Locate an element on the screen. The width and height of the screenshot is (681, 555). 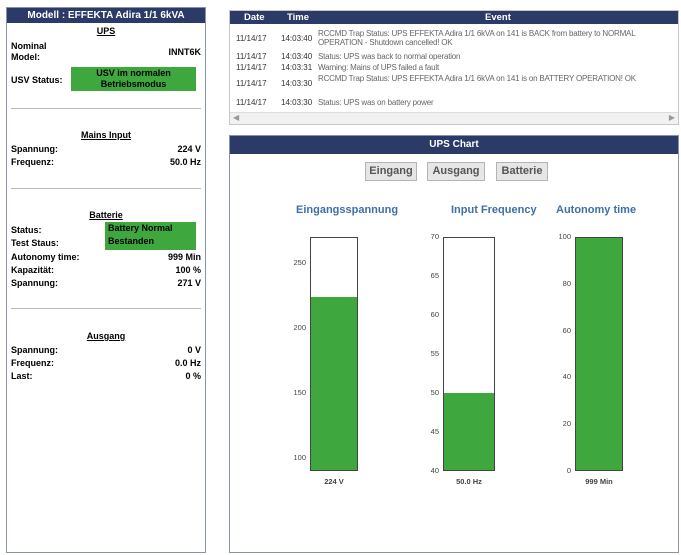
chart-tick-label: 55 is located at coordinates (434, 353).